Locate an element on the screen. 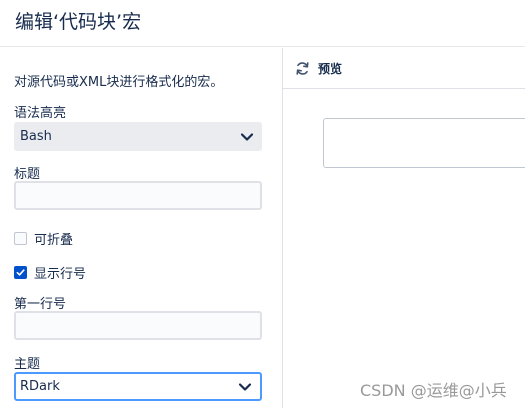  line-numbers-label: 显示行号 is located at coordinates (60, 274).